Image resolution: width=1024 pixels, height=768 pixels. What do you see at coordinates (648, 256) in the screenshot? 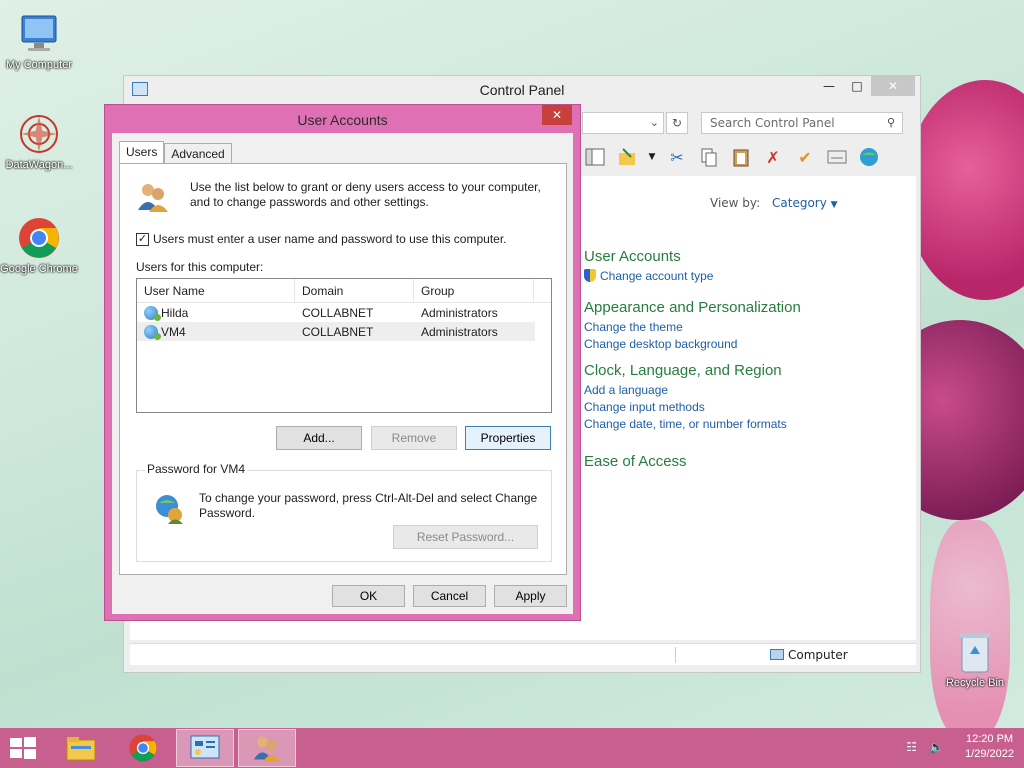
I see `category-heading: User Accounts` at bounding box center [648, 256].